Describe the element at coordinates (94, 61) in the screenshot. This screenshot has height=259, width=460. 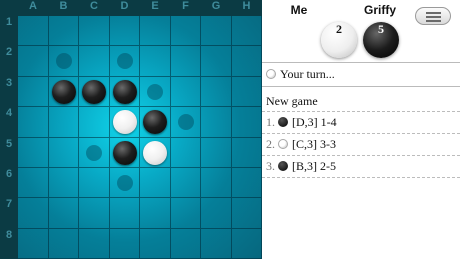
I see `board-cell-c2` at that location.